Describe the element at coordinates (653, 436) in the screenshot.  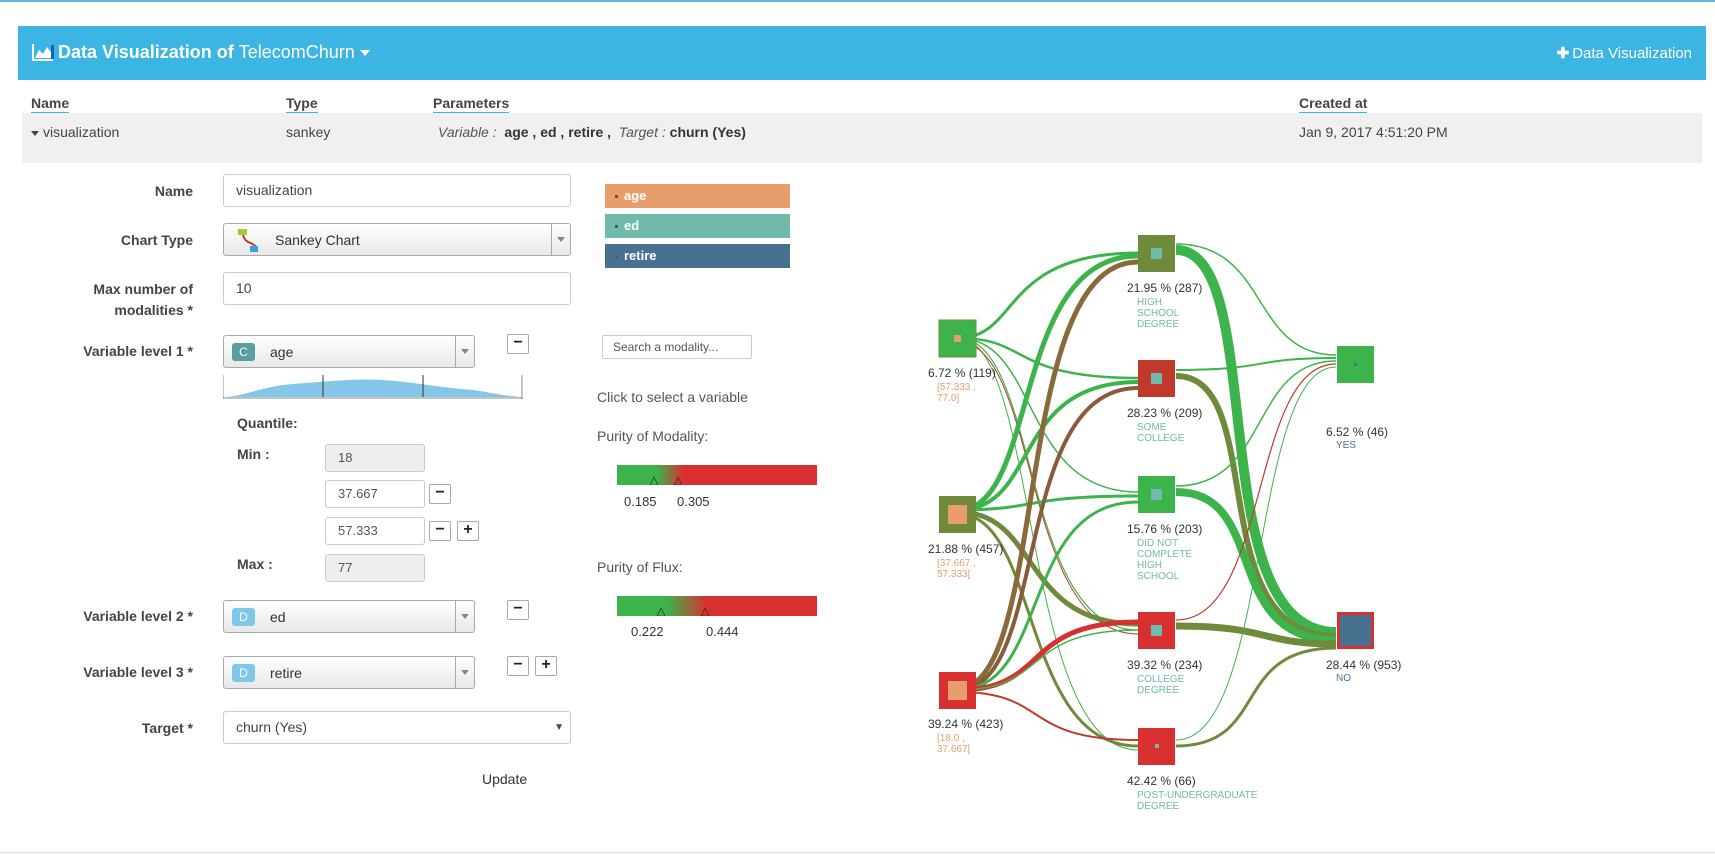
I see `purity-modality-label: Purity of Modality:` at that location.